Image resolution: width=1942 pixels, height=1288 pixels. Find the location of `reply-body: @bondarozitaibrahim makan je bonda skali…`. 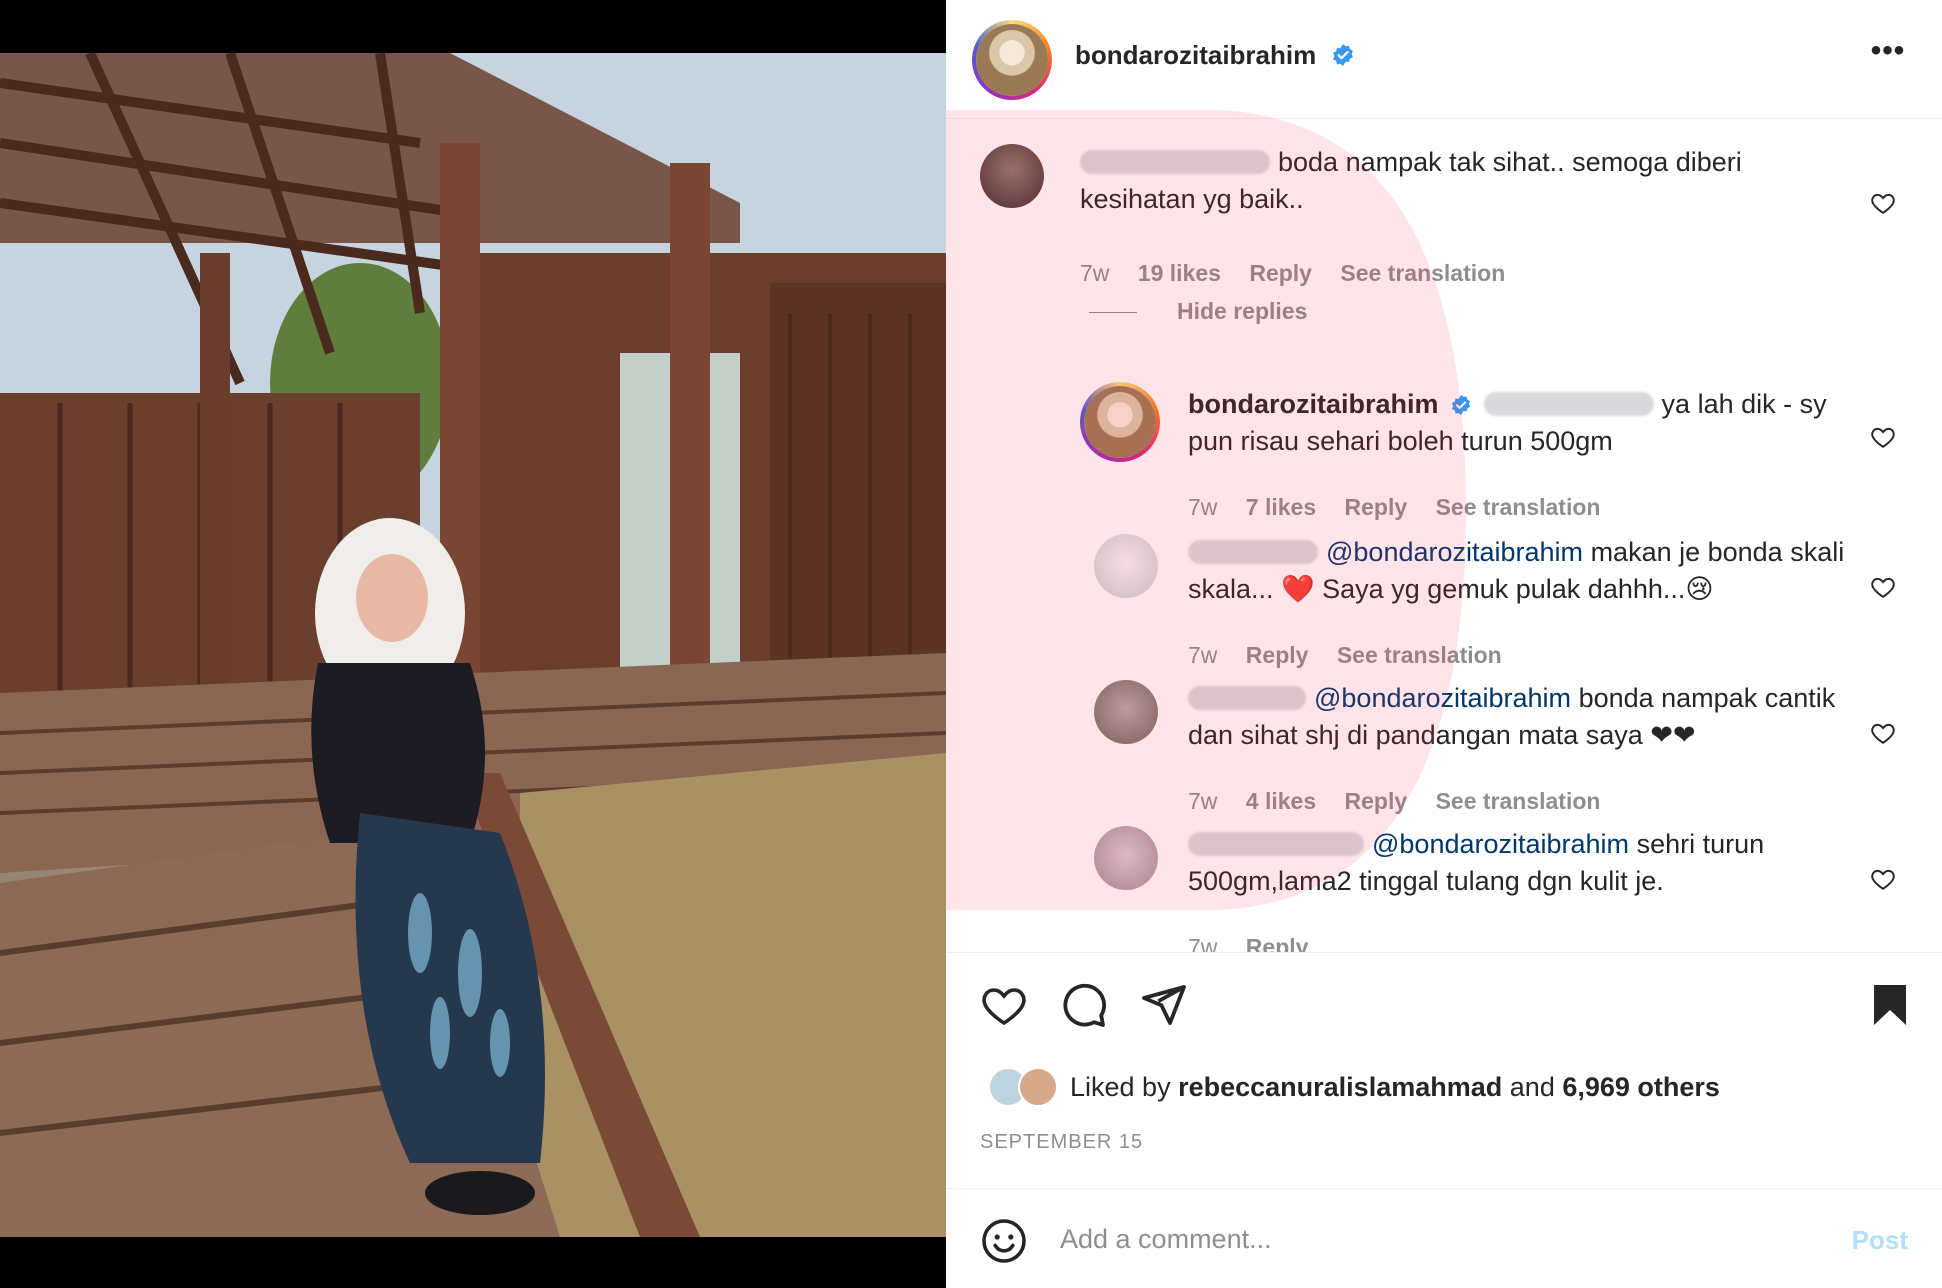

reply-body: @bondarozitaibrahim makan je bonda skali… is located at coordinates (1528, 571).